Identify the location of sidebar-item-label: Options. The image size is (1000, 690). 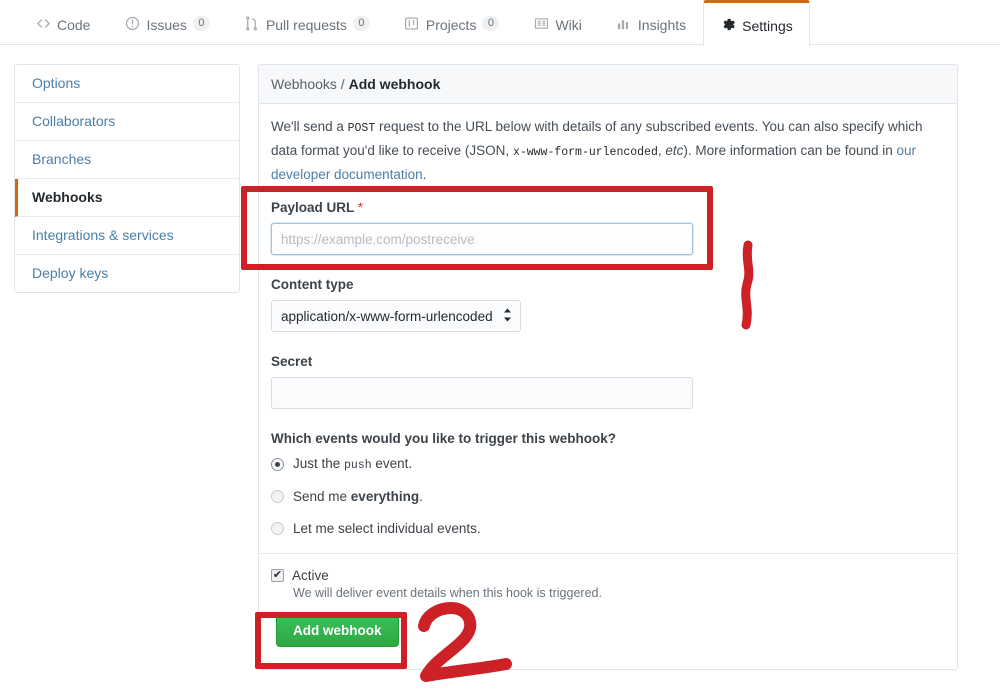
(56, 83).